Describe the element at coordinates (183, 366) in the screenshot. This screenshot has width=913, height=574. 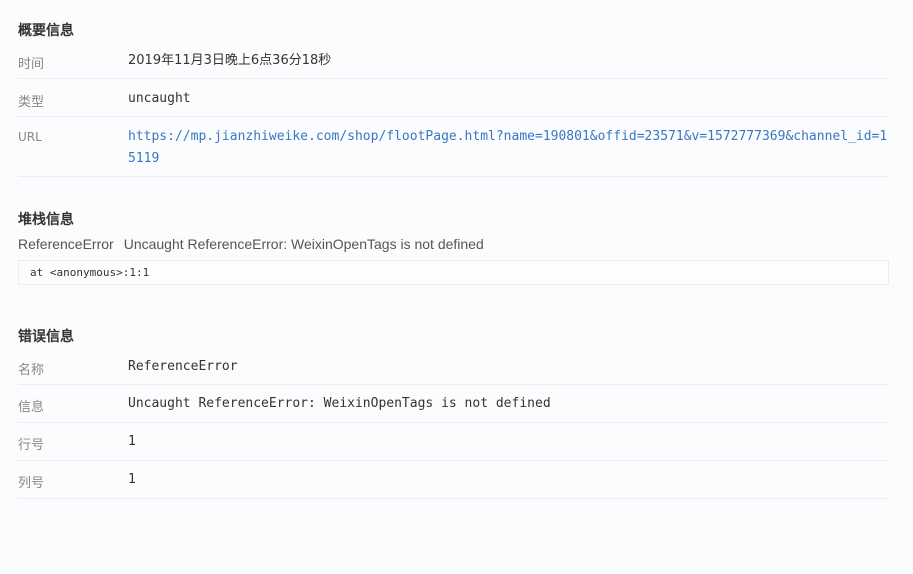
I see `name-value: ReferenceError` at that location.